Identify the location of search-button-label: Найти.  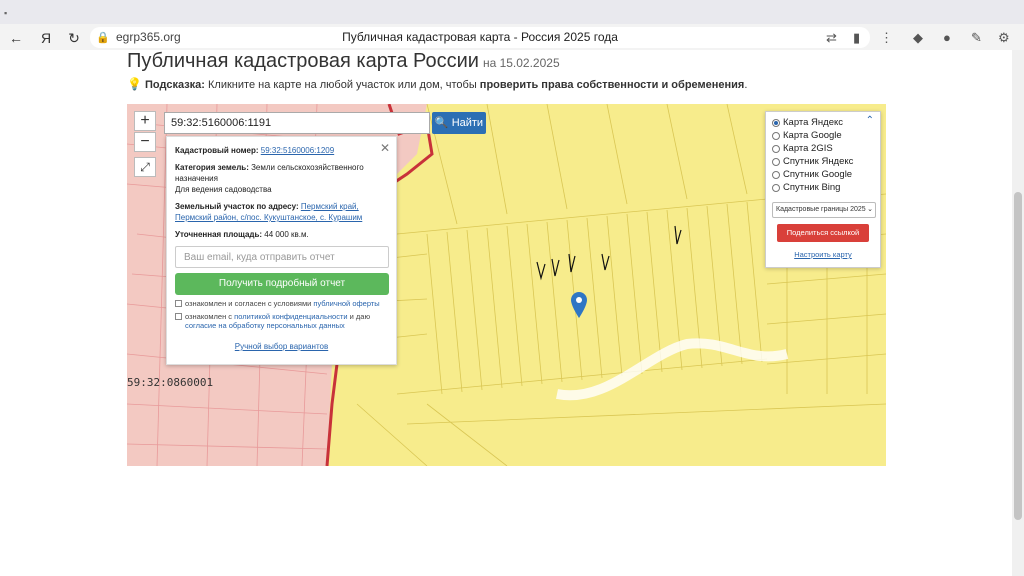
(467, 123).